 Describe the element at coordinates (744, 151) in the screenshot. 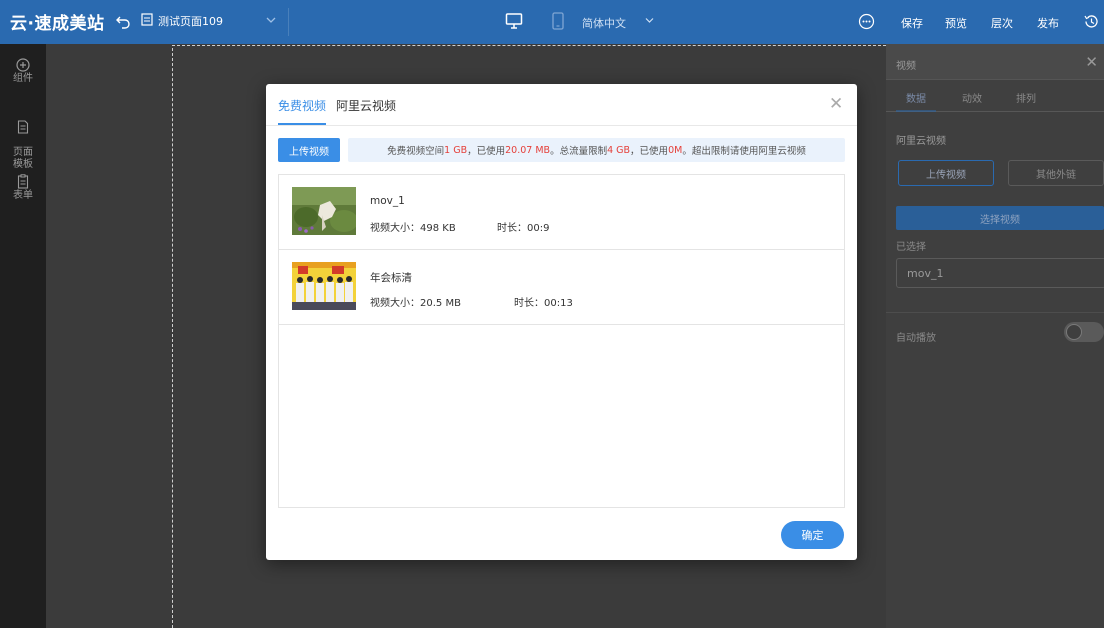

I see `info-text: 。超出限制请使用阿里云视频` at that location.